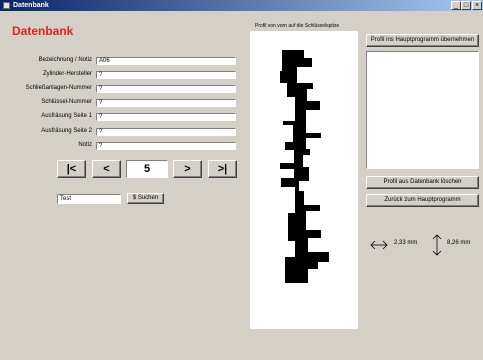 This screenshot has height=360, width=483. I want to click on note-field: ?, so click(166, 146).